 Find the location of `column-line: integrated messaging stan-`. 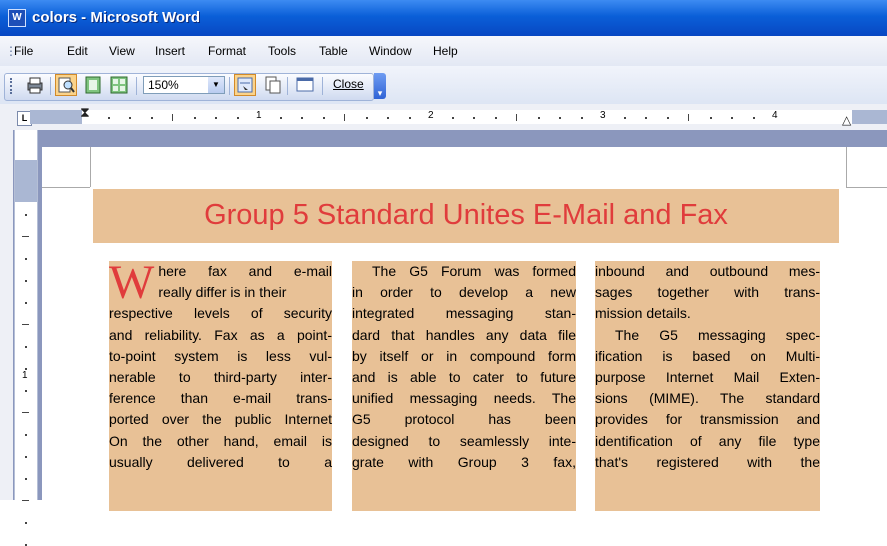

column-line: integrated messaging stan- is located at coordinates (464, 313).